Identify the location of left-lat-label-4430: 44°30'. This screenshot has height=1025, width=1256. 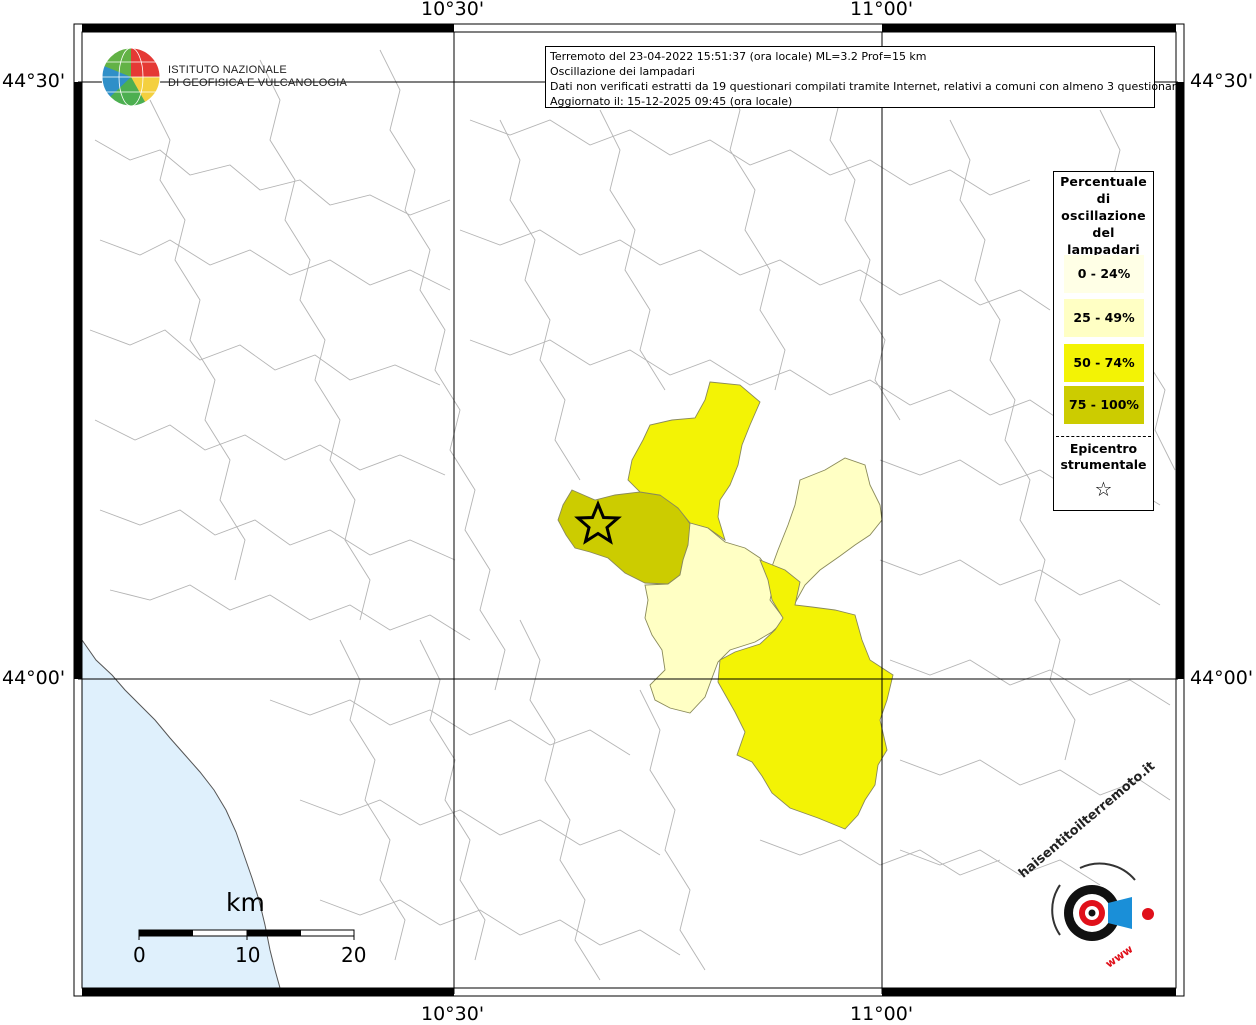
(34, 81).